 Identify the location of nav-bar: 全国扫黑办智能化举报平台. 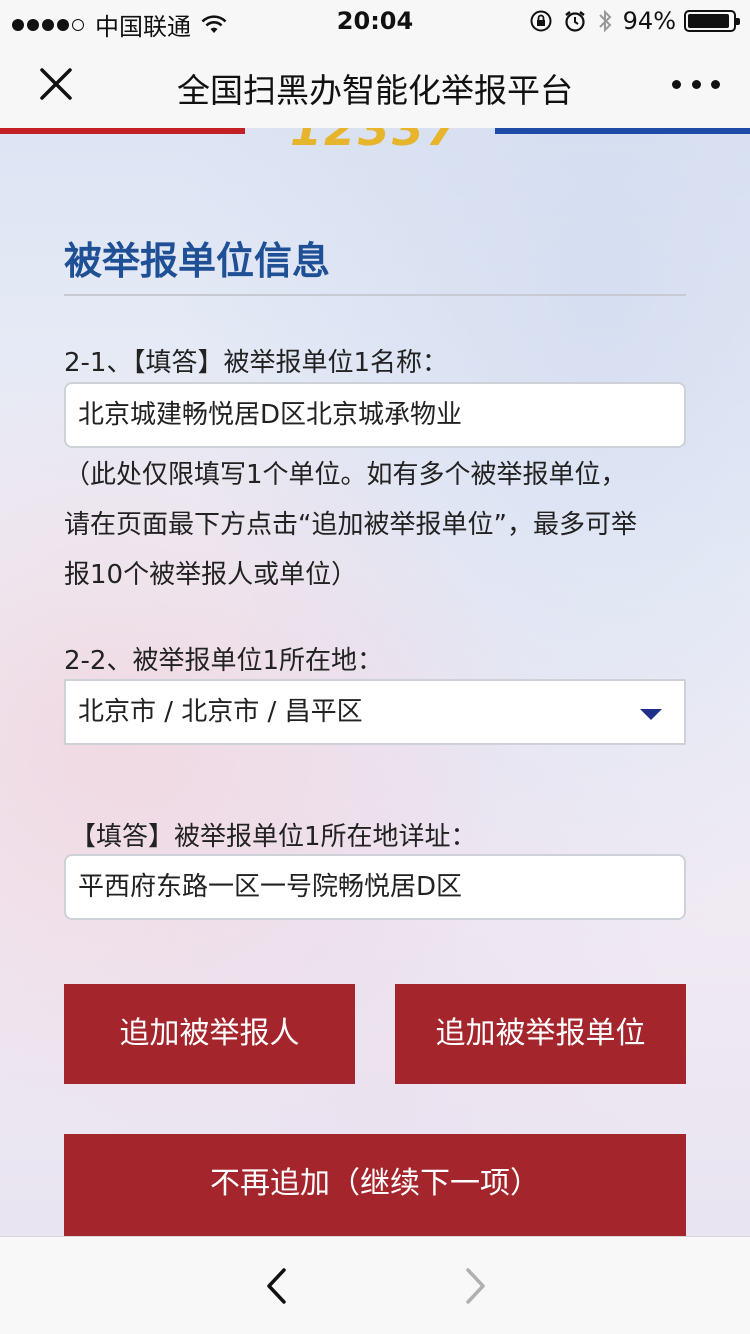
(375, 84).